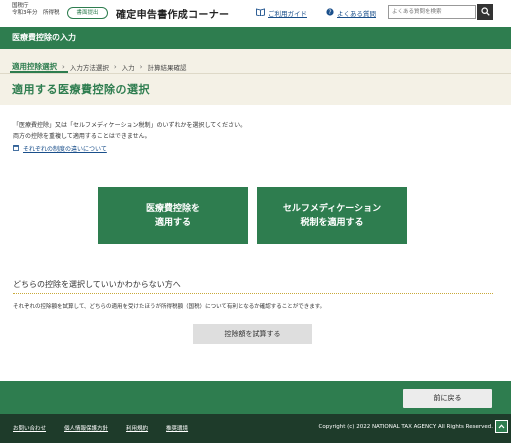  I want to click on step-item: 計算結果確認, so click(167, 67).